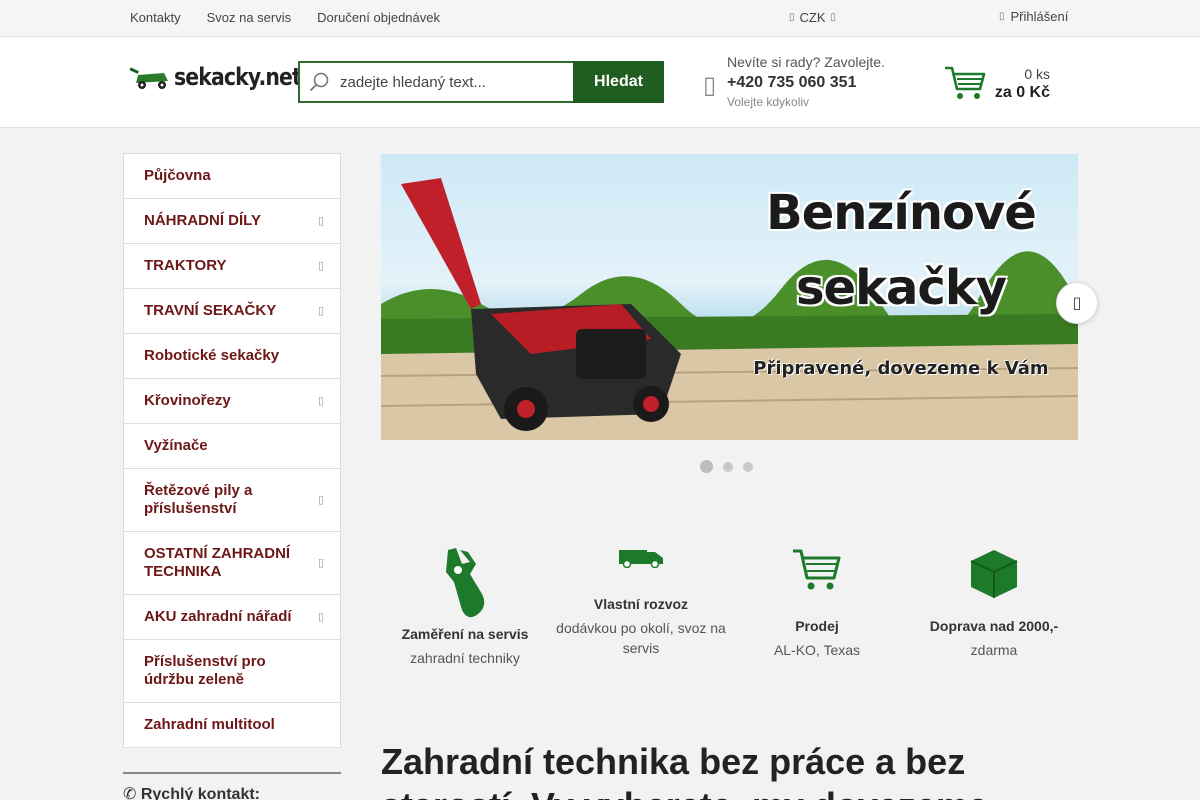  Describe the element at coordinates (901, 288) in the screenshot. I see `banner-title-line2: sekačky` at that location.